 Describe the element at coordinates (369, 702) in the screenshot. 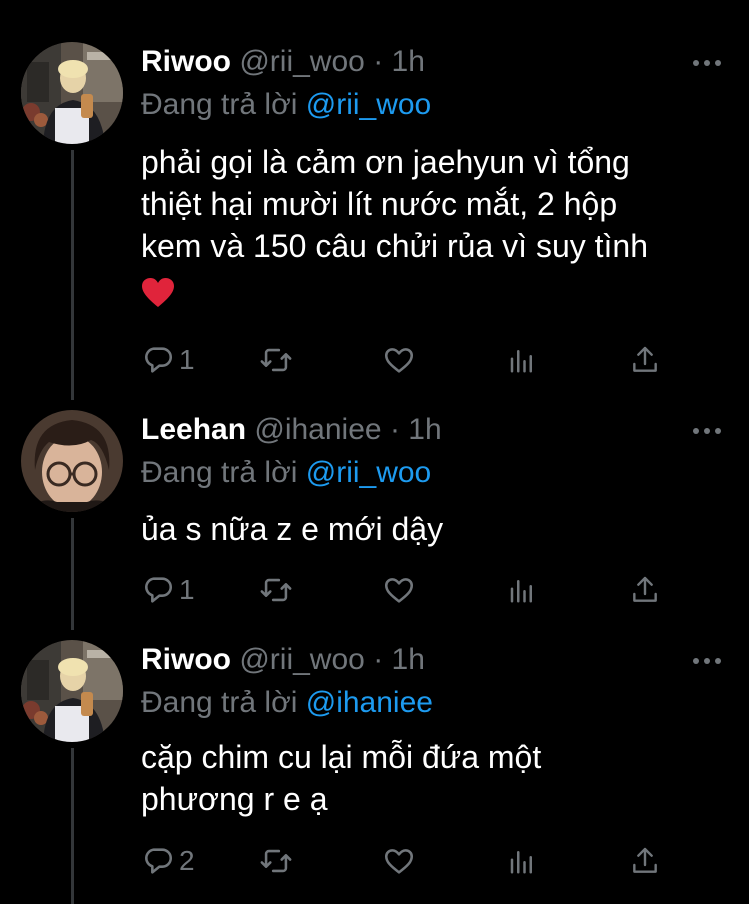

I see `mention-link: @ihaniee` at that location.